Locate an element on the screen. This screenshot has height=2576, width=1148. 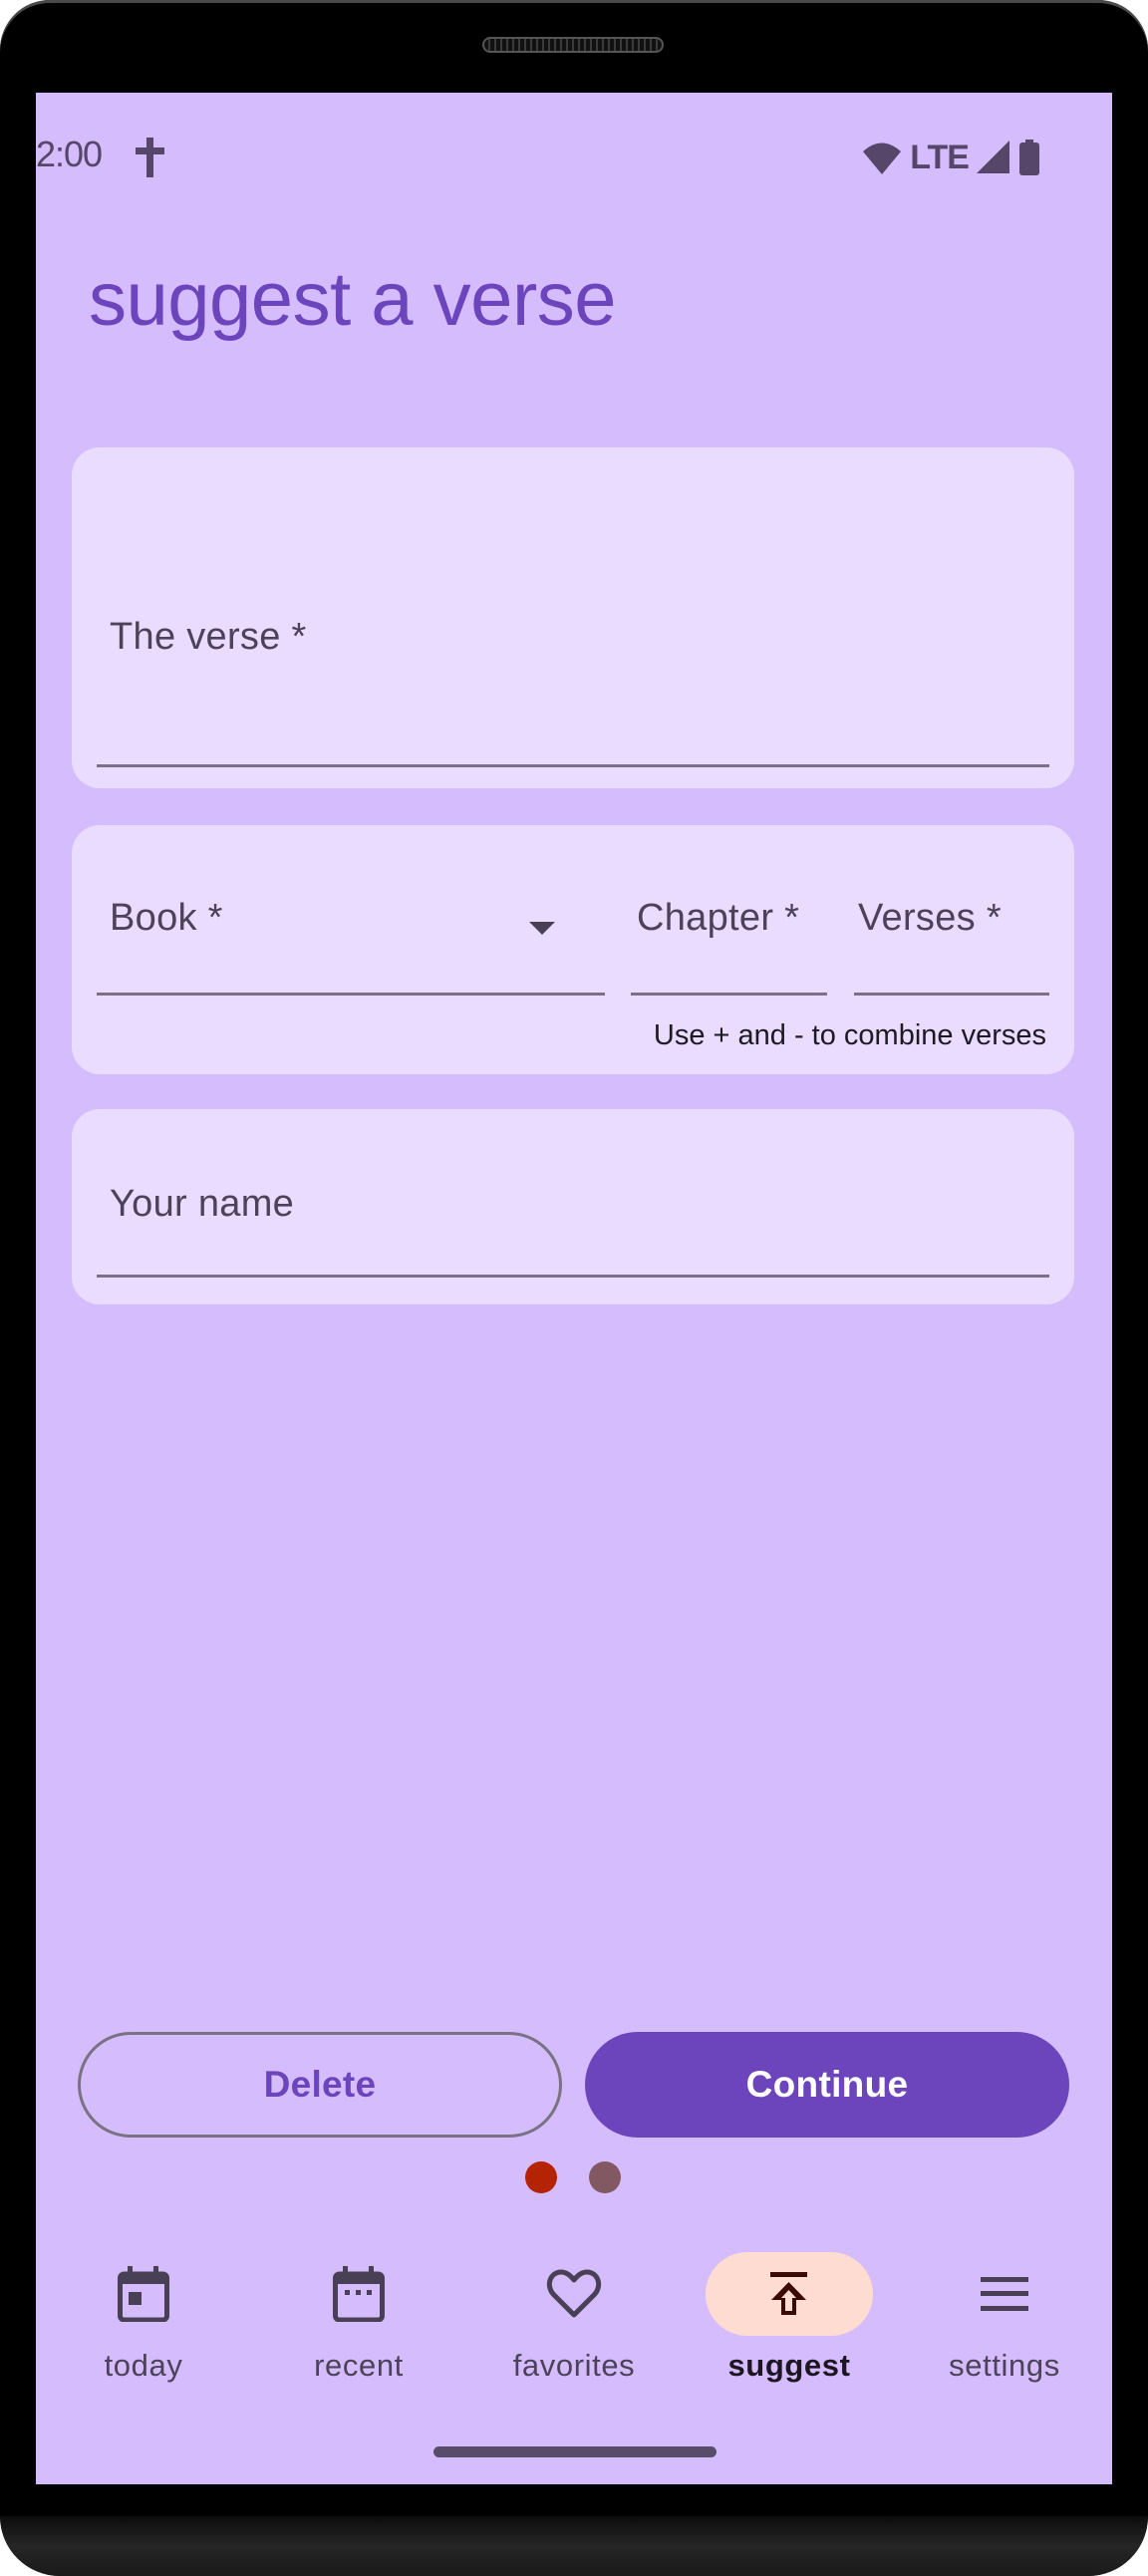
battery-icon is located at coordinates (1029, 157).